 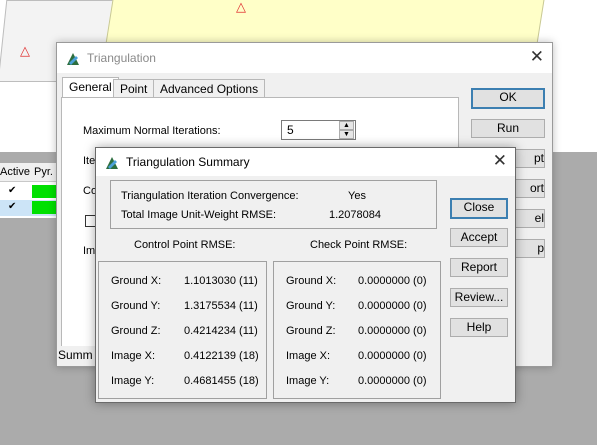 I want to click on partial-label: Im, so click(x=89, y=251).